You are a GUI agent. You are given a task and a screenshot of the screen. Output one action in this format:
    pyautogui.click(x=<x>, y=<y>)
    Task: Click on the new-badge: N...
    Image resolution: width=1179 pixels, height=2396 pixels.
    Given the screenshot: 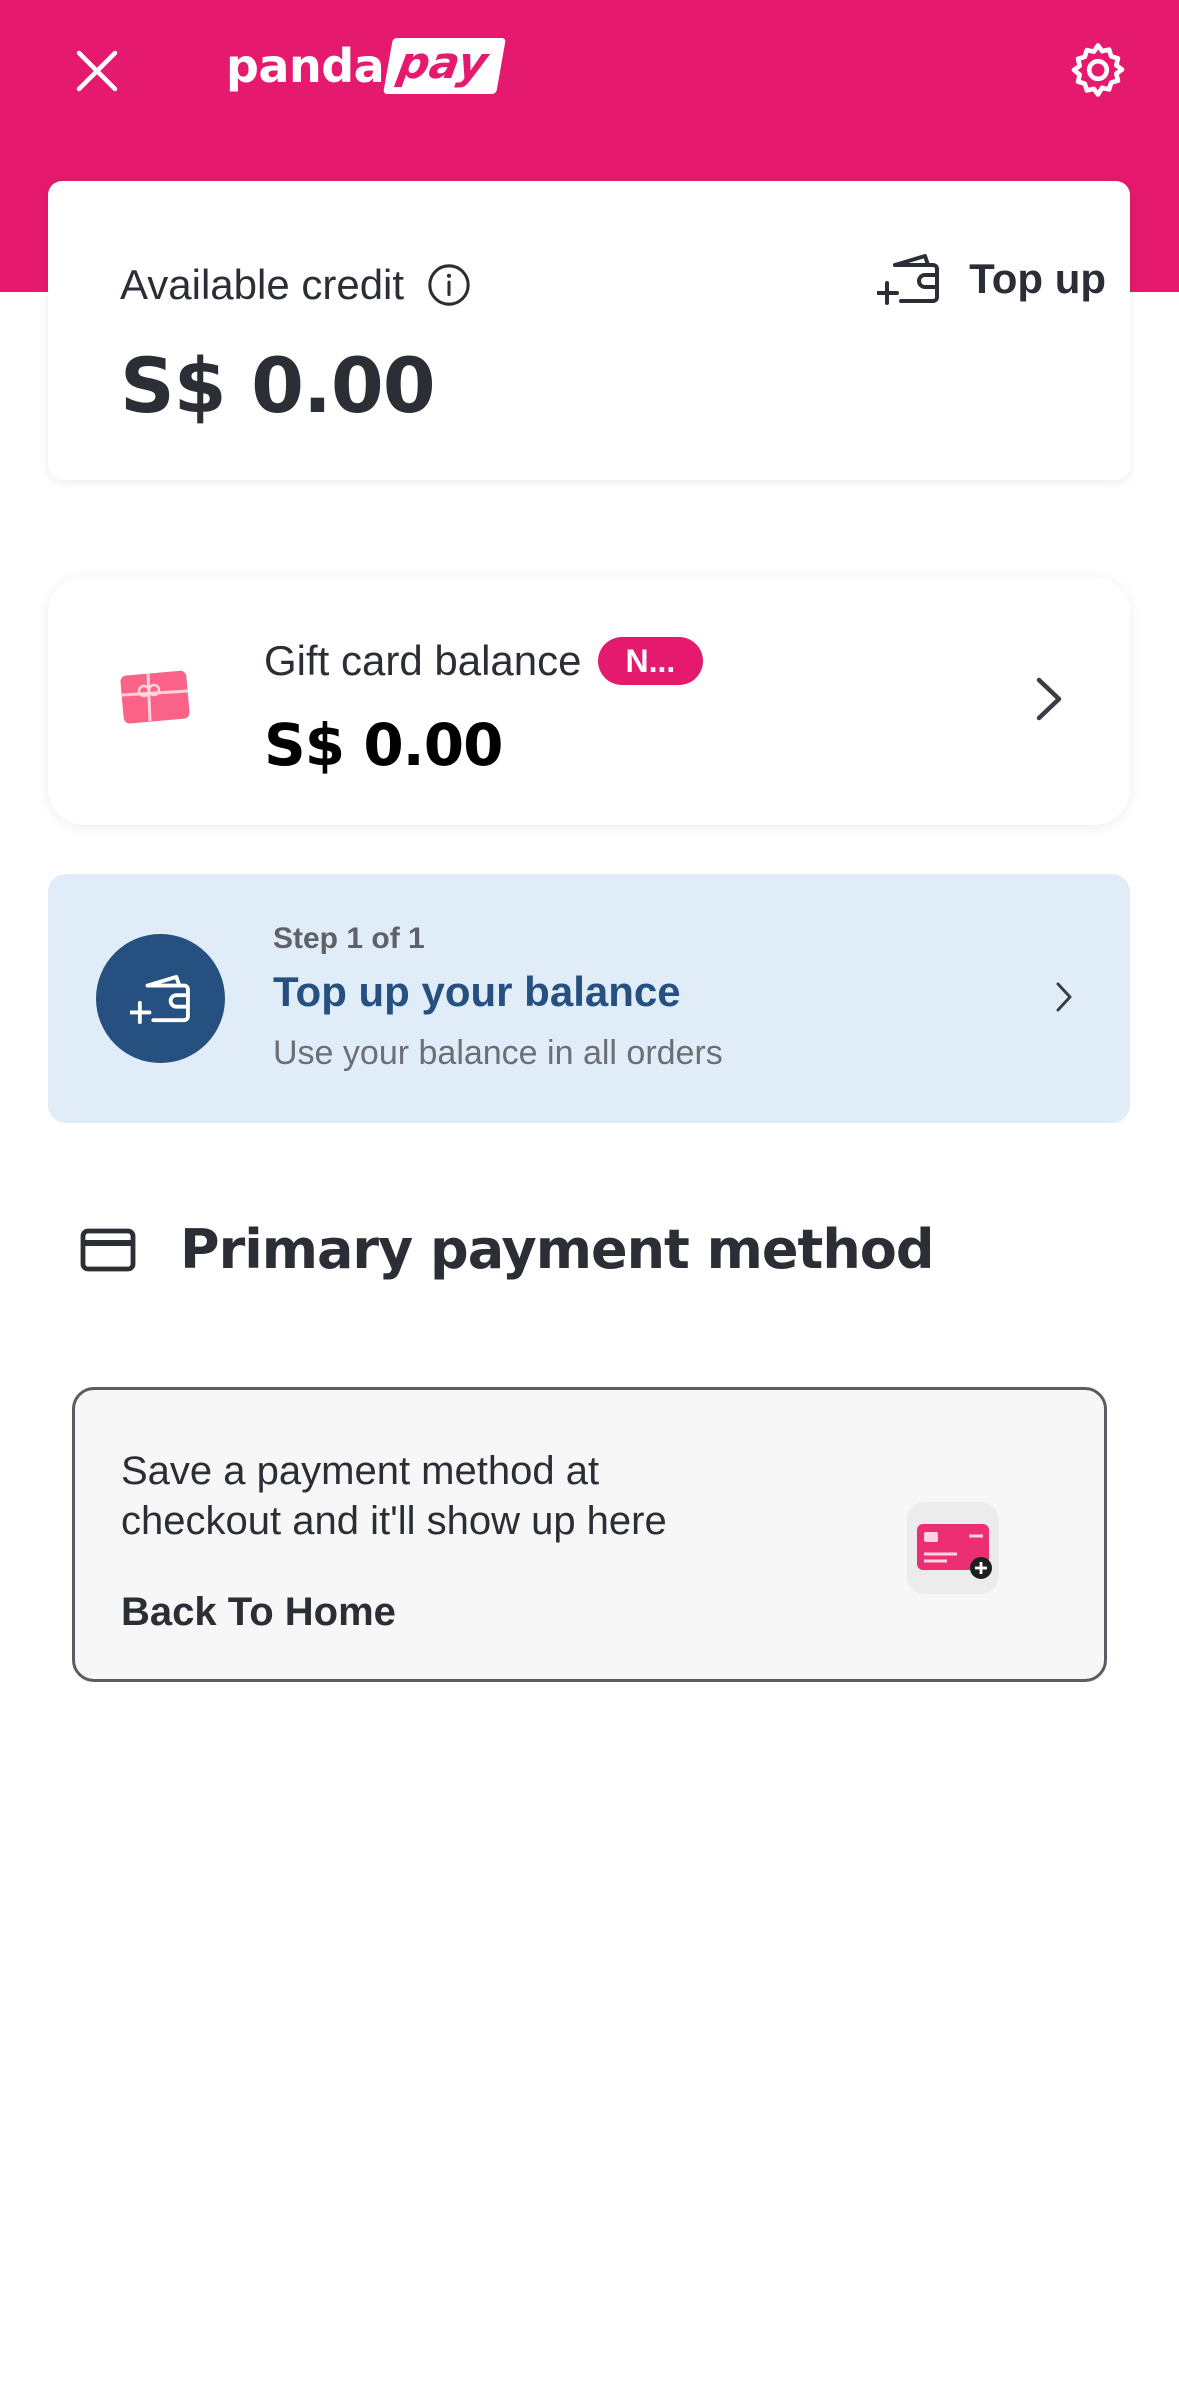 What is the action you would take?
    pyautogui.click(x=650, y=661)
    